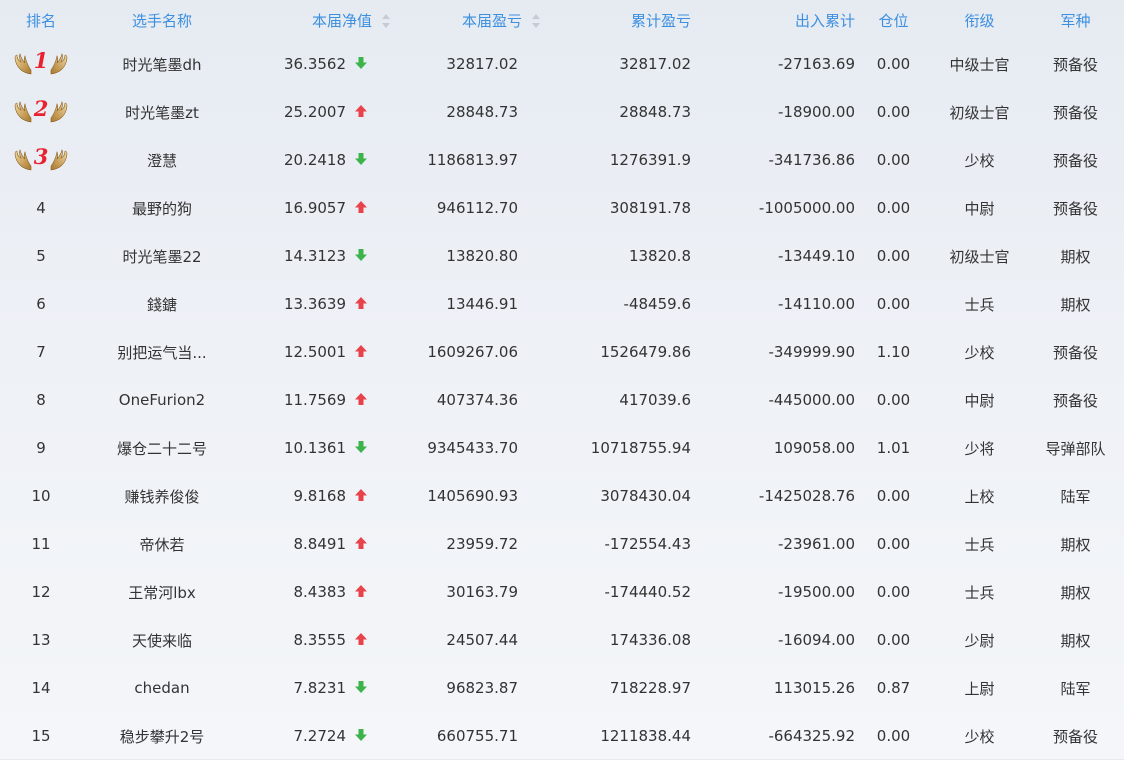 This screenshot has width=1124, height=760. What do you see at coordinates (811, 400) in the screenshot?
I see `flow-cell: -445000.00` at bounding box center [811, 400].